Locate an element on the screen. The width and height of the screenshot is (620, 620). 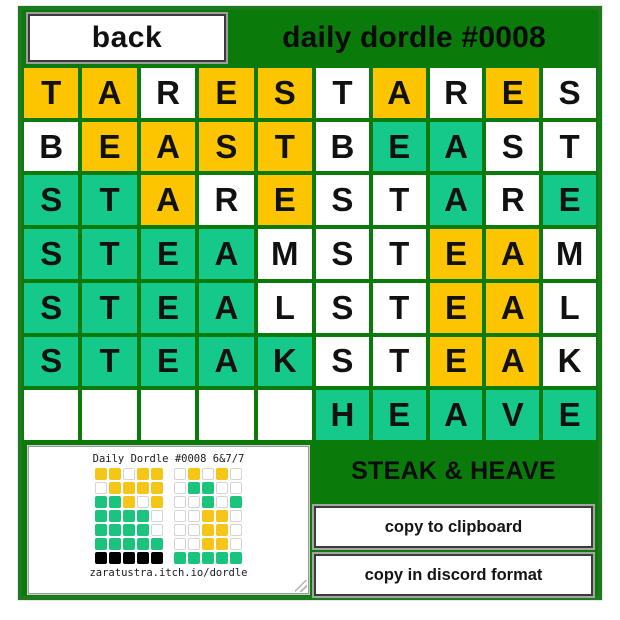
back-button-label: back is located at coordinates (127, 37).